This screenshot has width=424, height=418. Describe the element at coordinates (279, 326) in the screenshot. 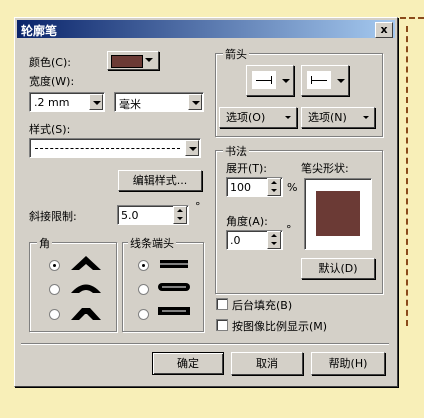

I see `scale-with-image-label: 按图像比例显示(M)` at that location.